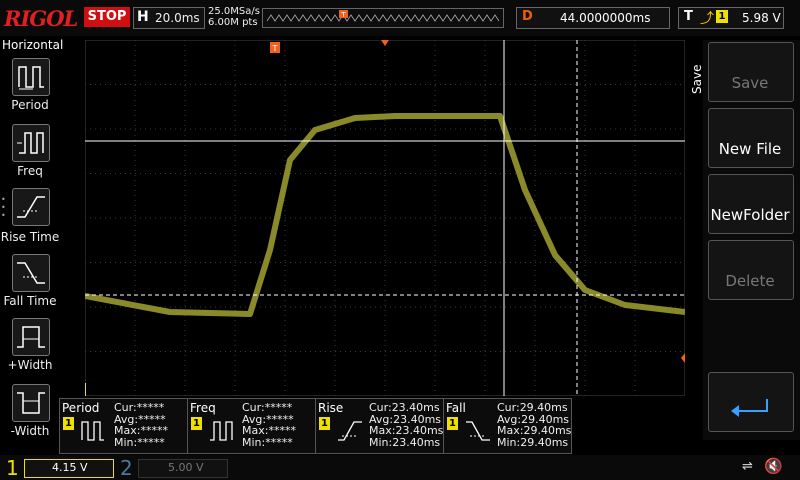 This screenshot has height=480, width=800. Describe the element at coordinates (196, 423) in the screenshot. I see `measurement-freq-channel: 1` at that location.